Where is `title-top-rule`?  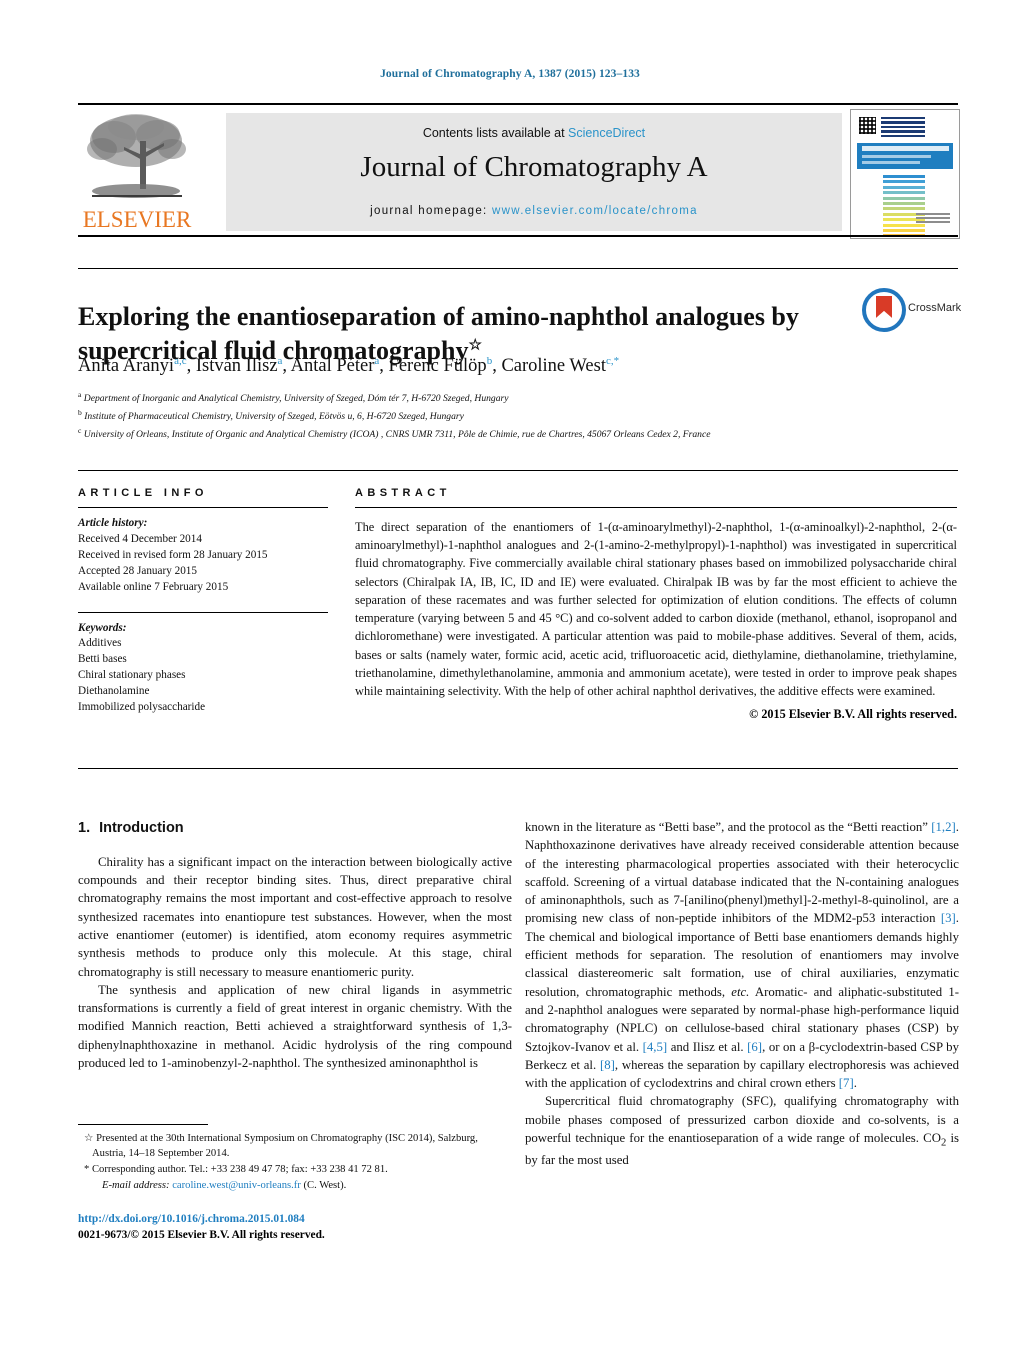
title-top-rule is located at coordinates (518, 268).